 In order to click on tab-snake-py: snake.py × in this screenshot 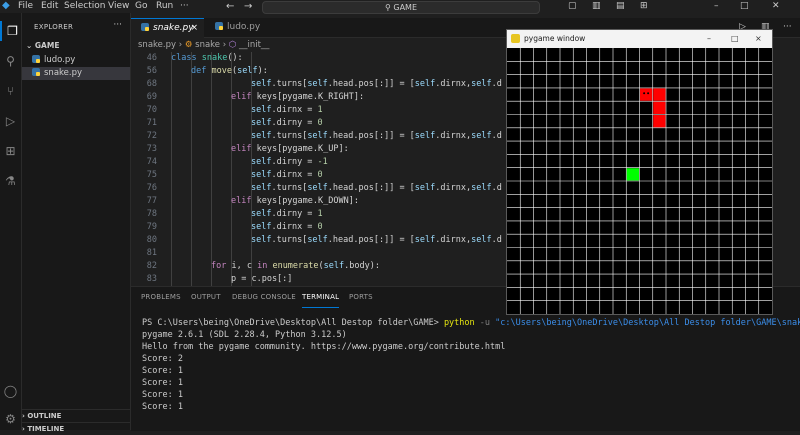, I will do `click(167, 28)`.